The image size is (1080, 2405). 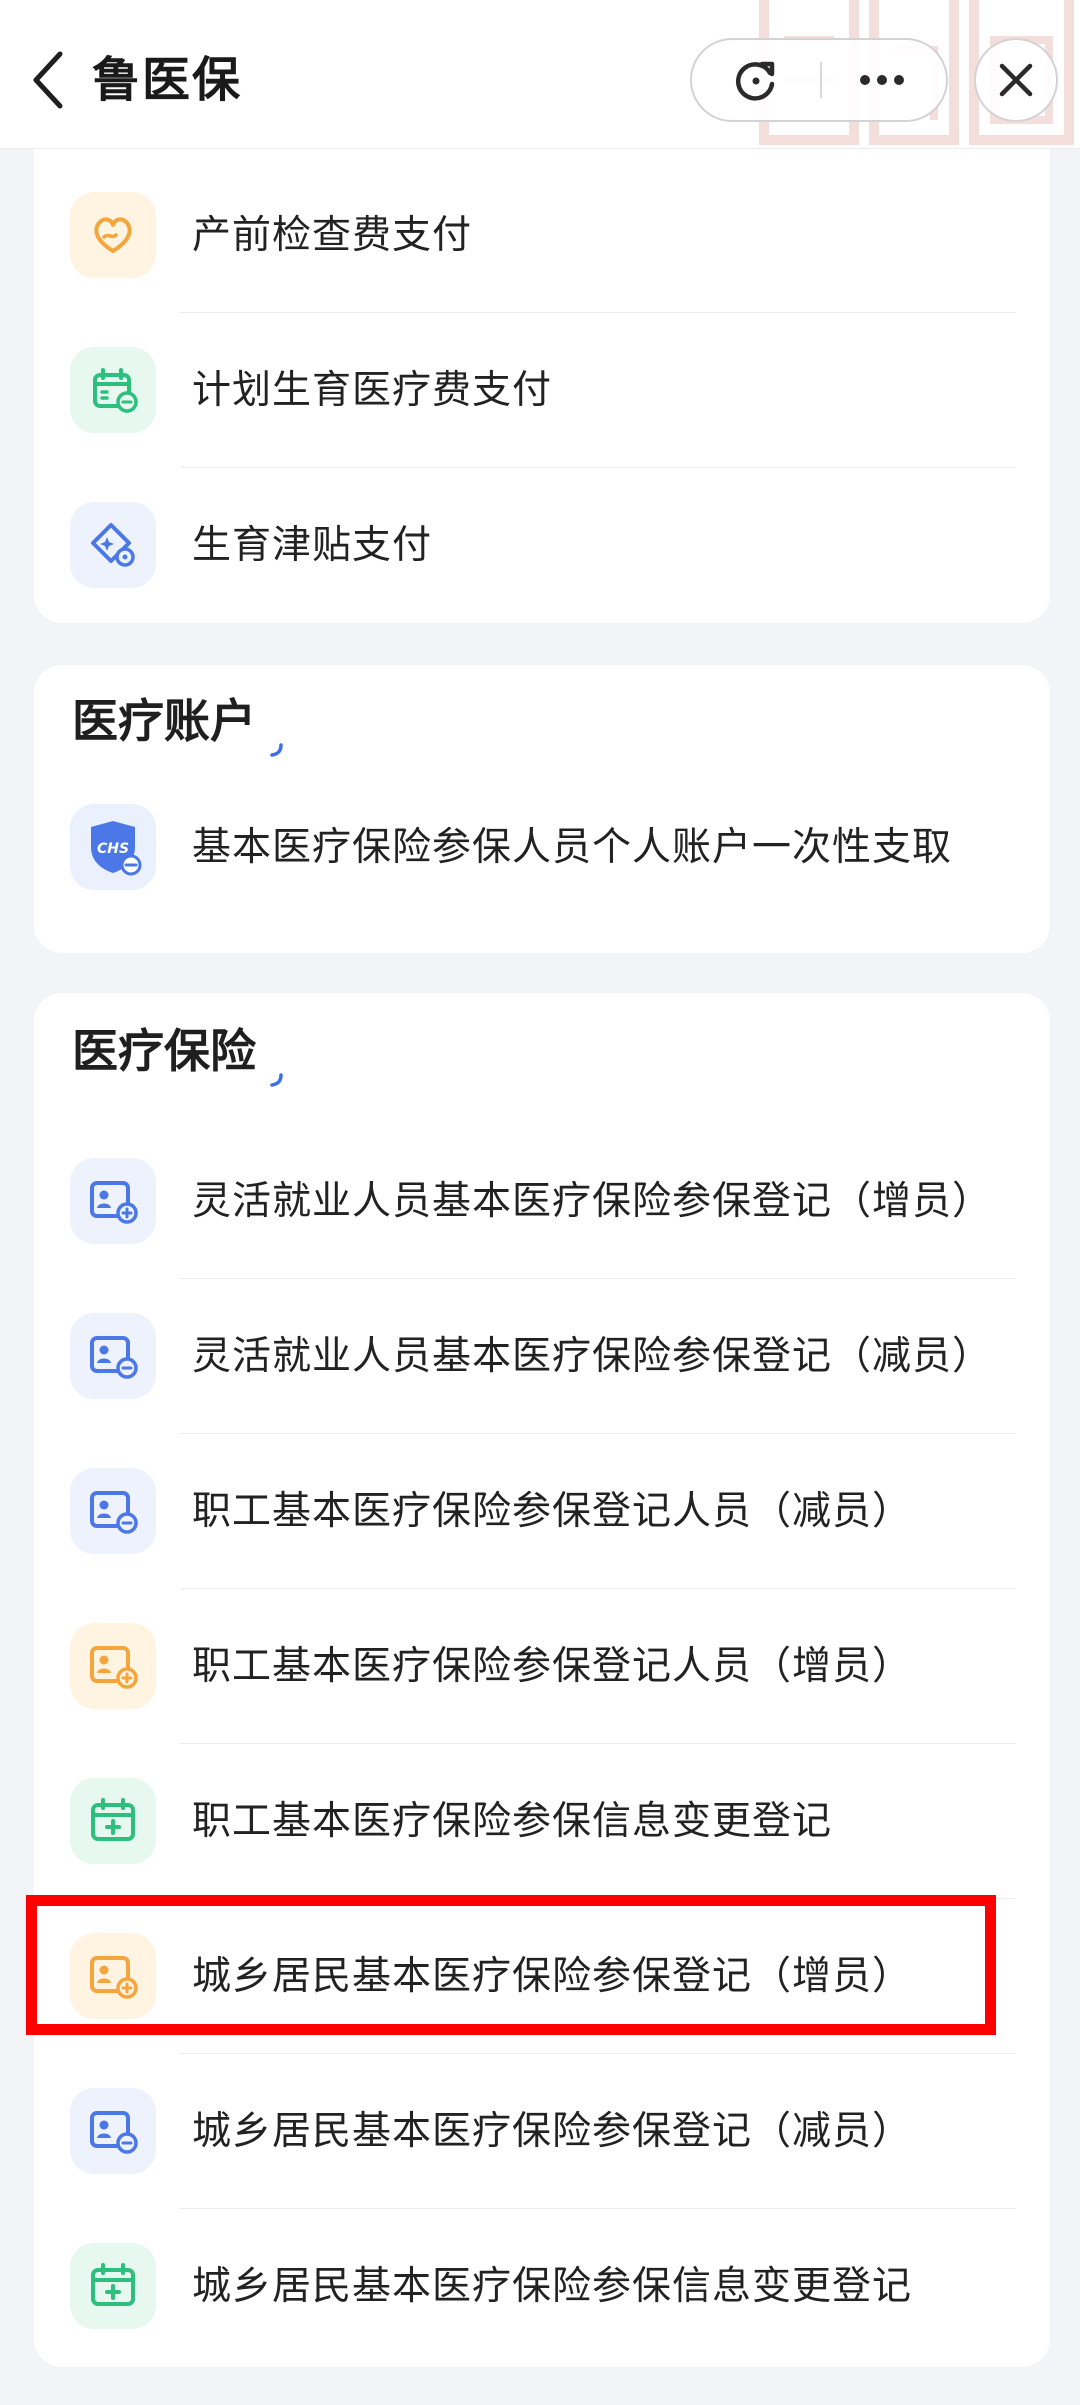 I want to click on back-button, so click(x=48, y=80).